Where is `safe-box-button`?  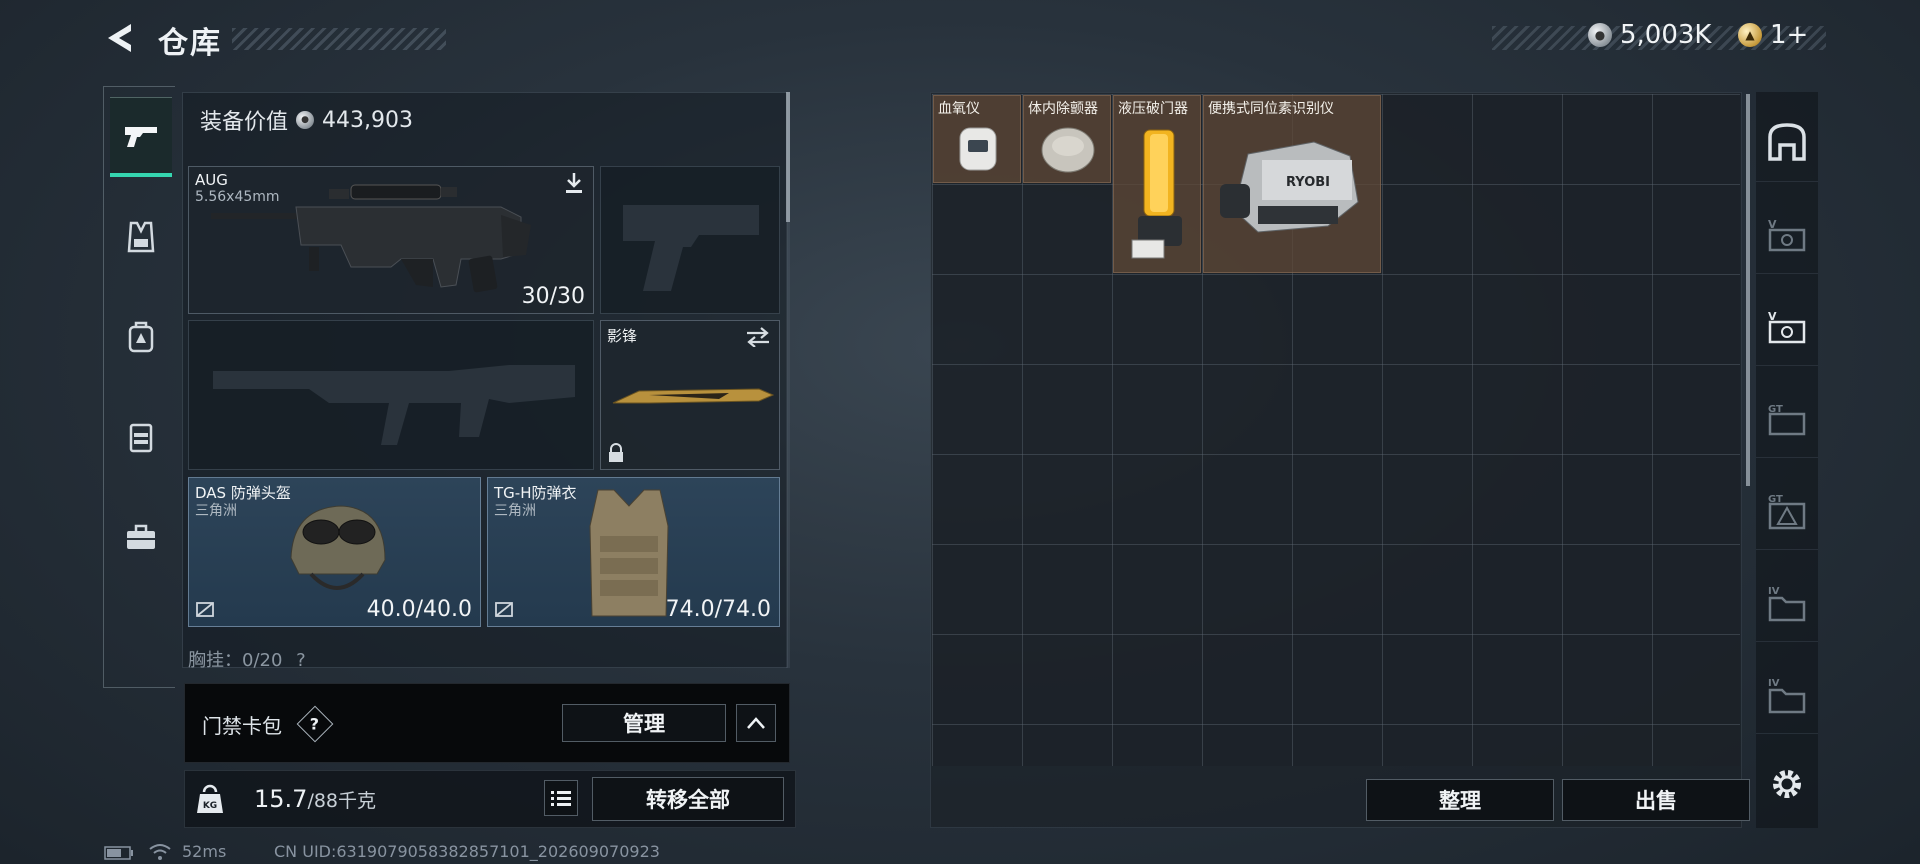
safe-box-button is located at coordinates (1787, 142).